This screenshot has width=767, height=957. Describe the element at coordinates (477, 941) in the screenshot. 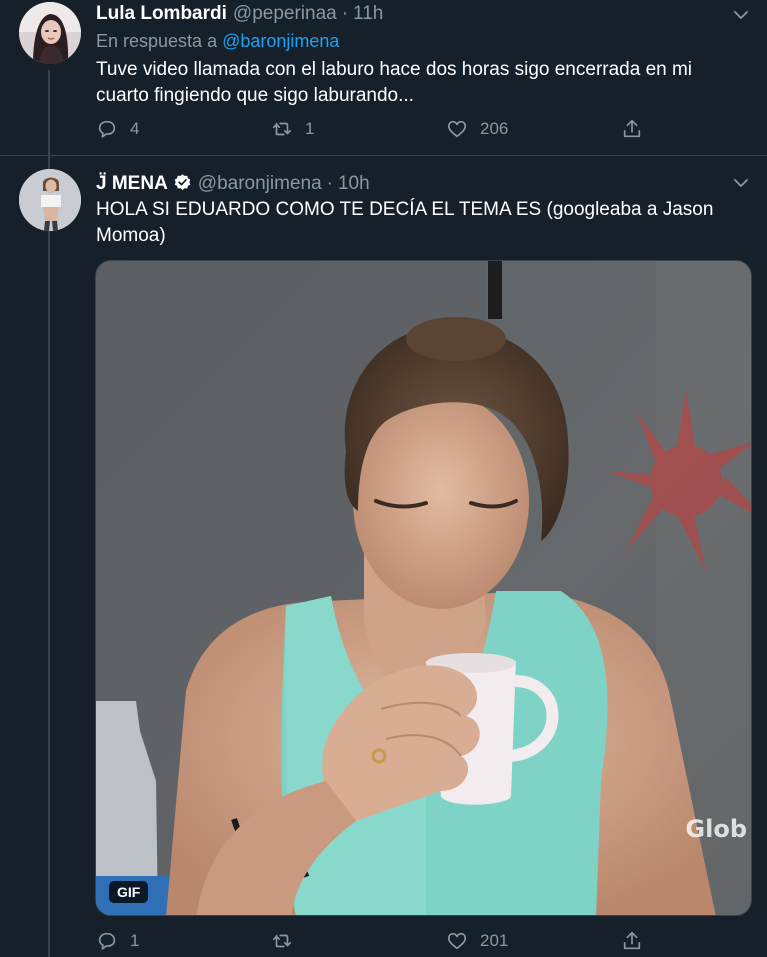

I see `like-button: 201` at that location.